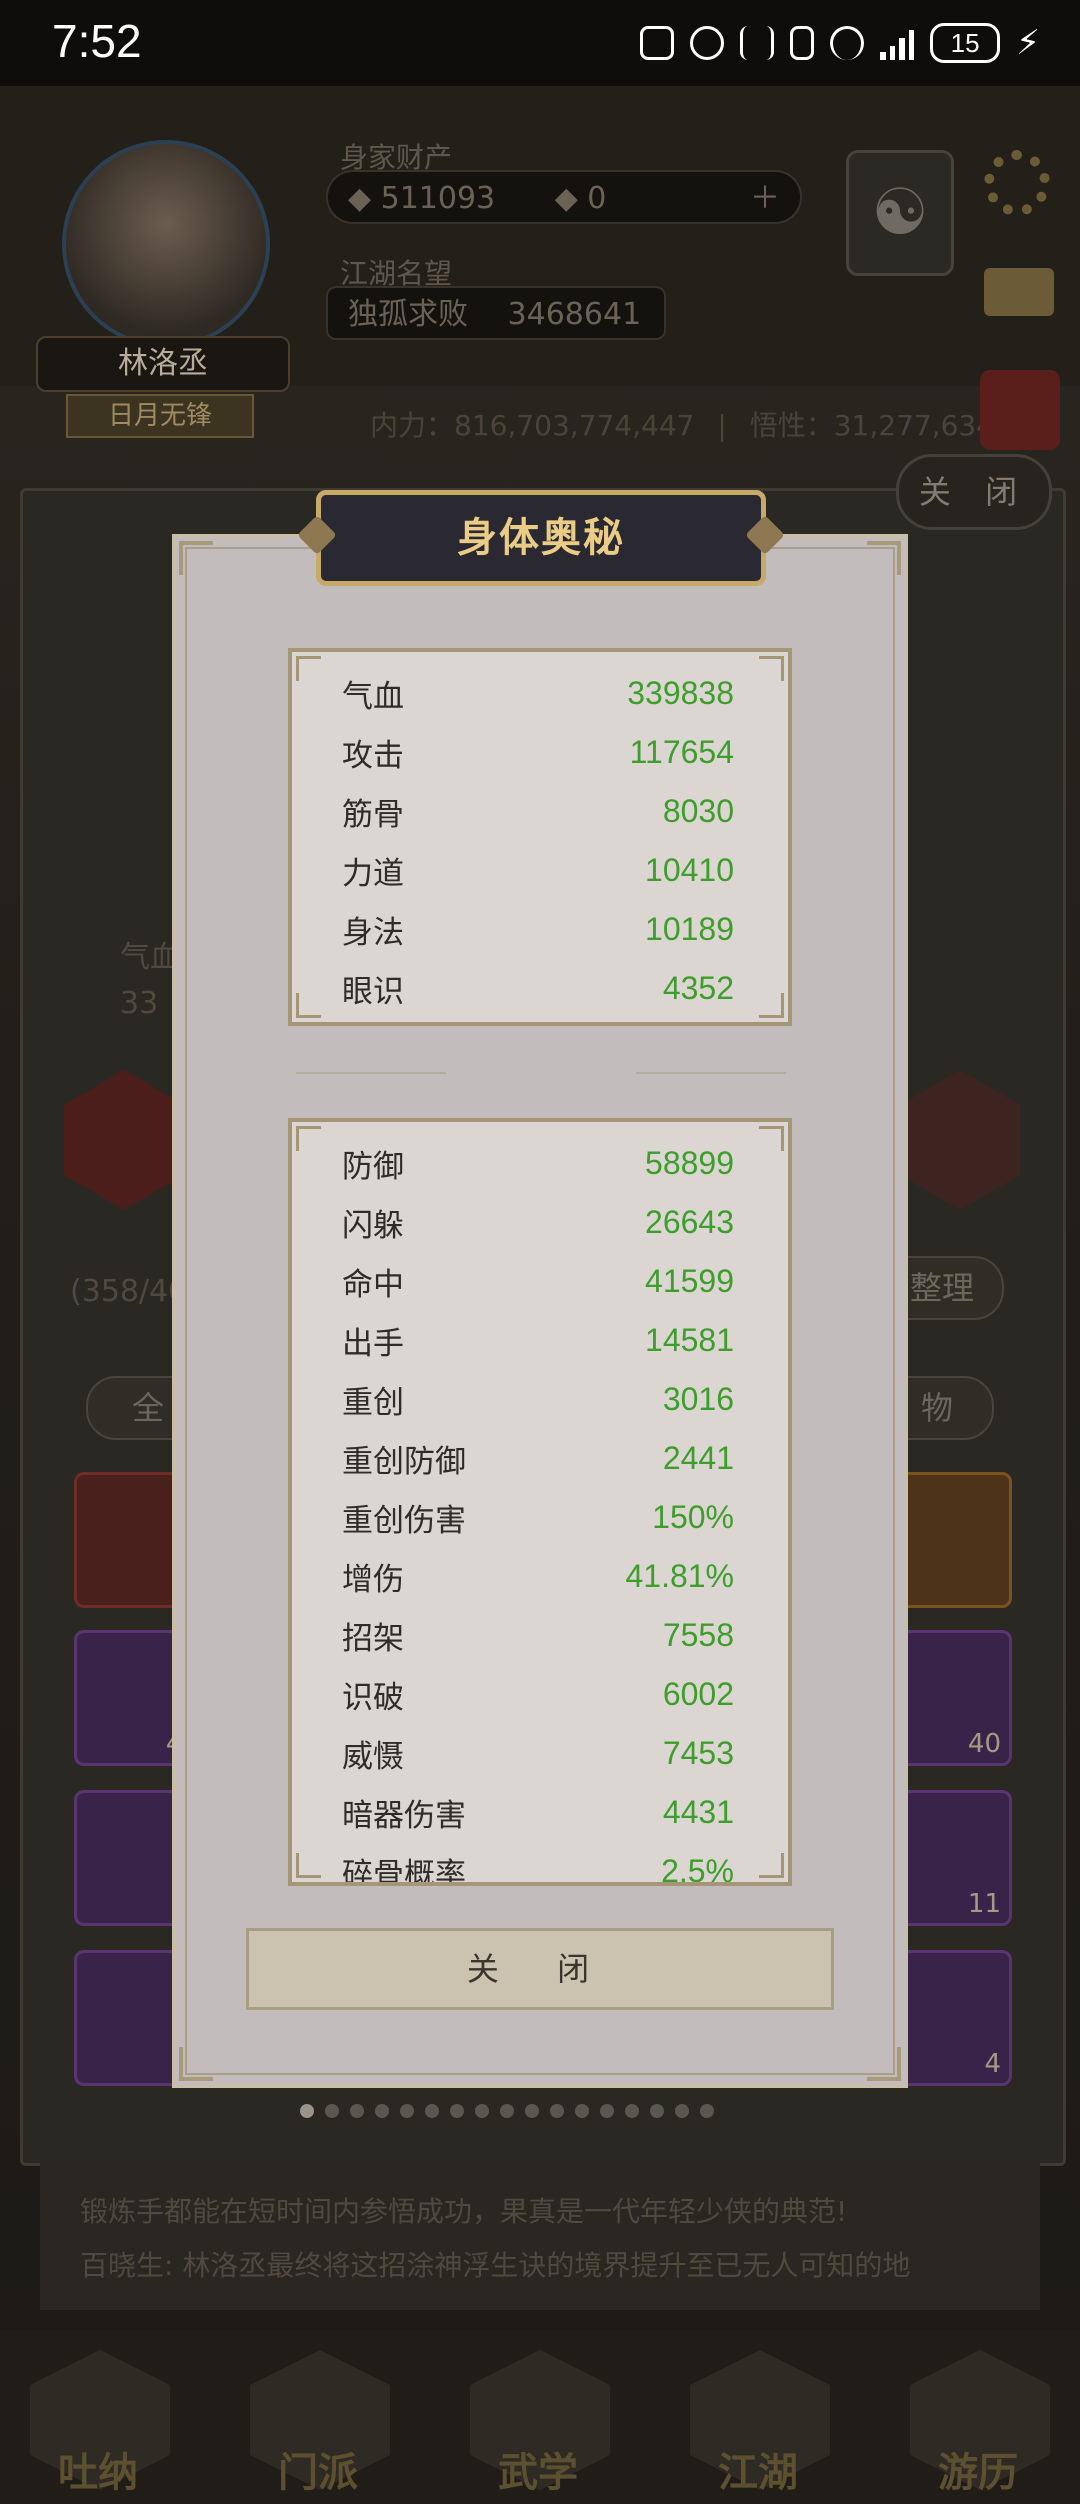 This screenshot has height=2504, width=1080. What do you see at coordinates (900, 213) in the screenshot?
I see `yin-yang-icon: ☯` at bounding box center [900, 213].